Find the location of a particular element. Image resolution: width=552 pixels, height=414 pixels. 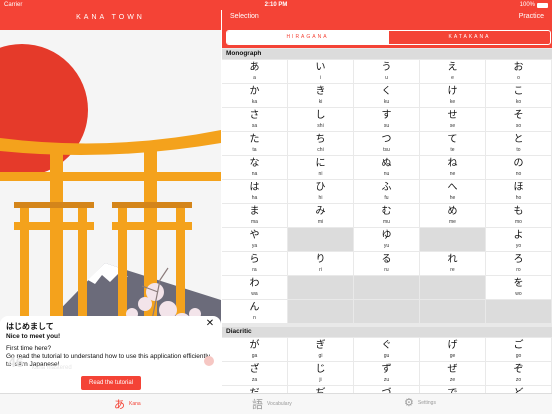

kana-cell: いi is located at coordinates (320, 71).